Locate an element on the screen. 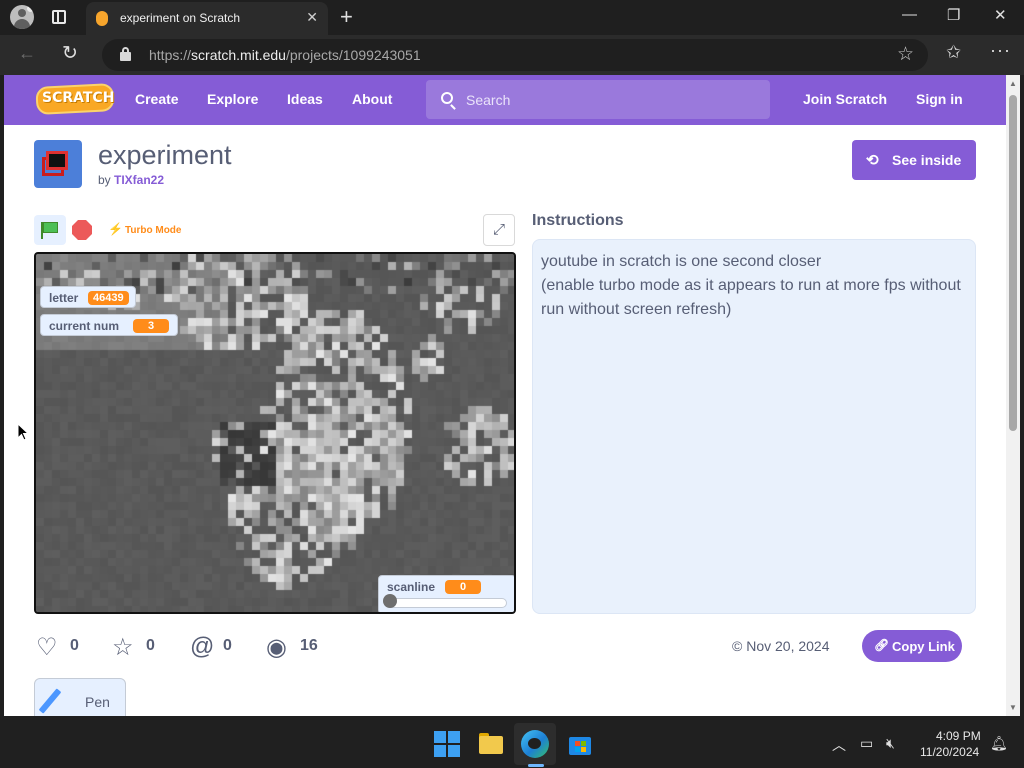 The image size is (1024, 768). scanline-slider-track is located at coordinates (447, 603).